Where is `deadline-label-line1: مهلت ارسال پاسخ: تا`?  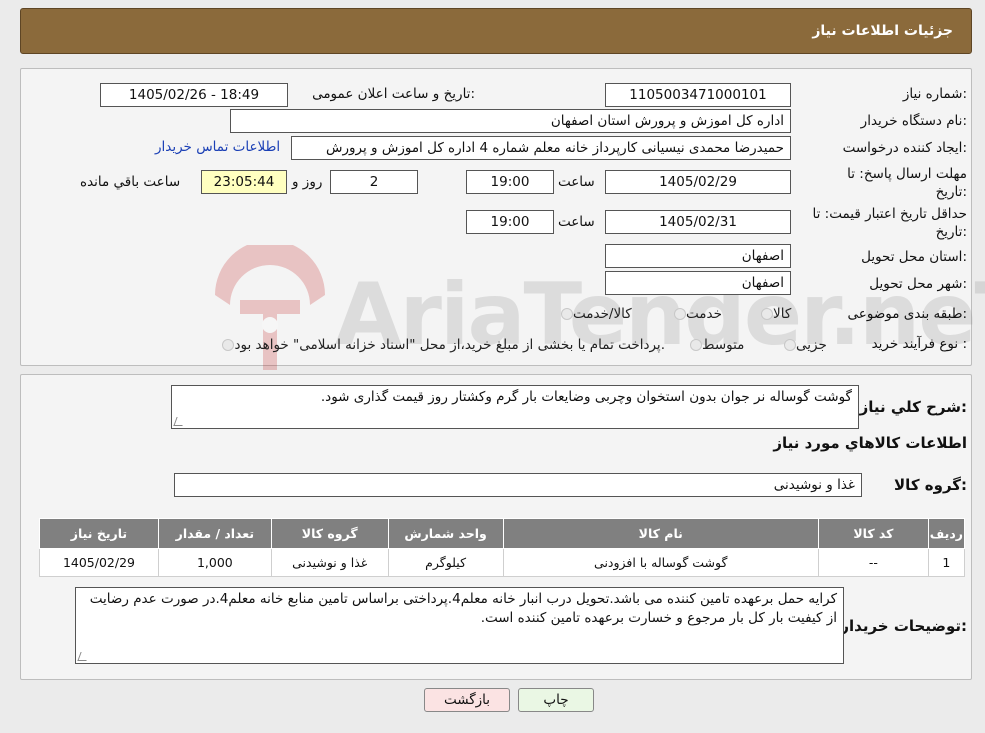 deadline-label-line1: مهلت ارسال پاسخ: تا is located at coordinates (907, 174).